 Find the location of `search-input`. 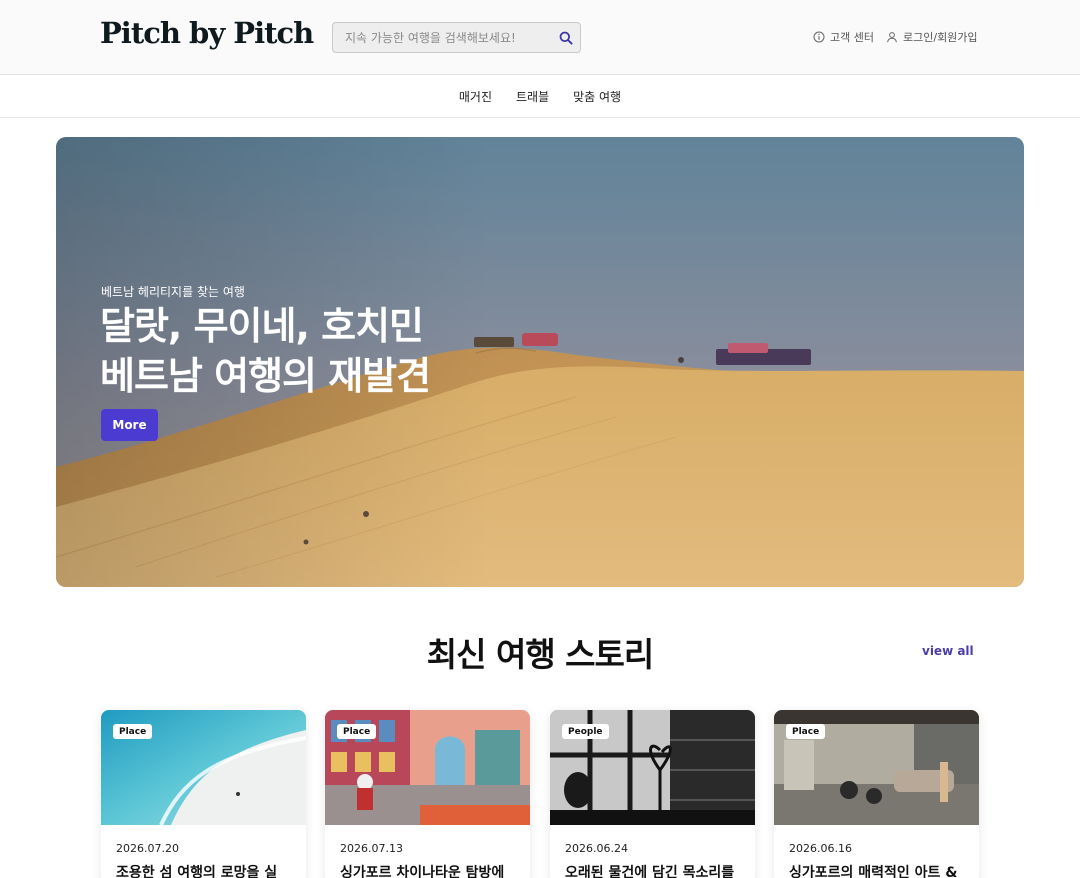

search-input is located at coordinates (442, 37).